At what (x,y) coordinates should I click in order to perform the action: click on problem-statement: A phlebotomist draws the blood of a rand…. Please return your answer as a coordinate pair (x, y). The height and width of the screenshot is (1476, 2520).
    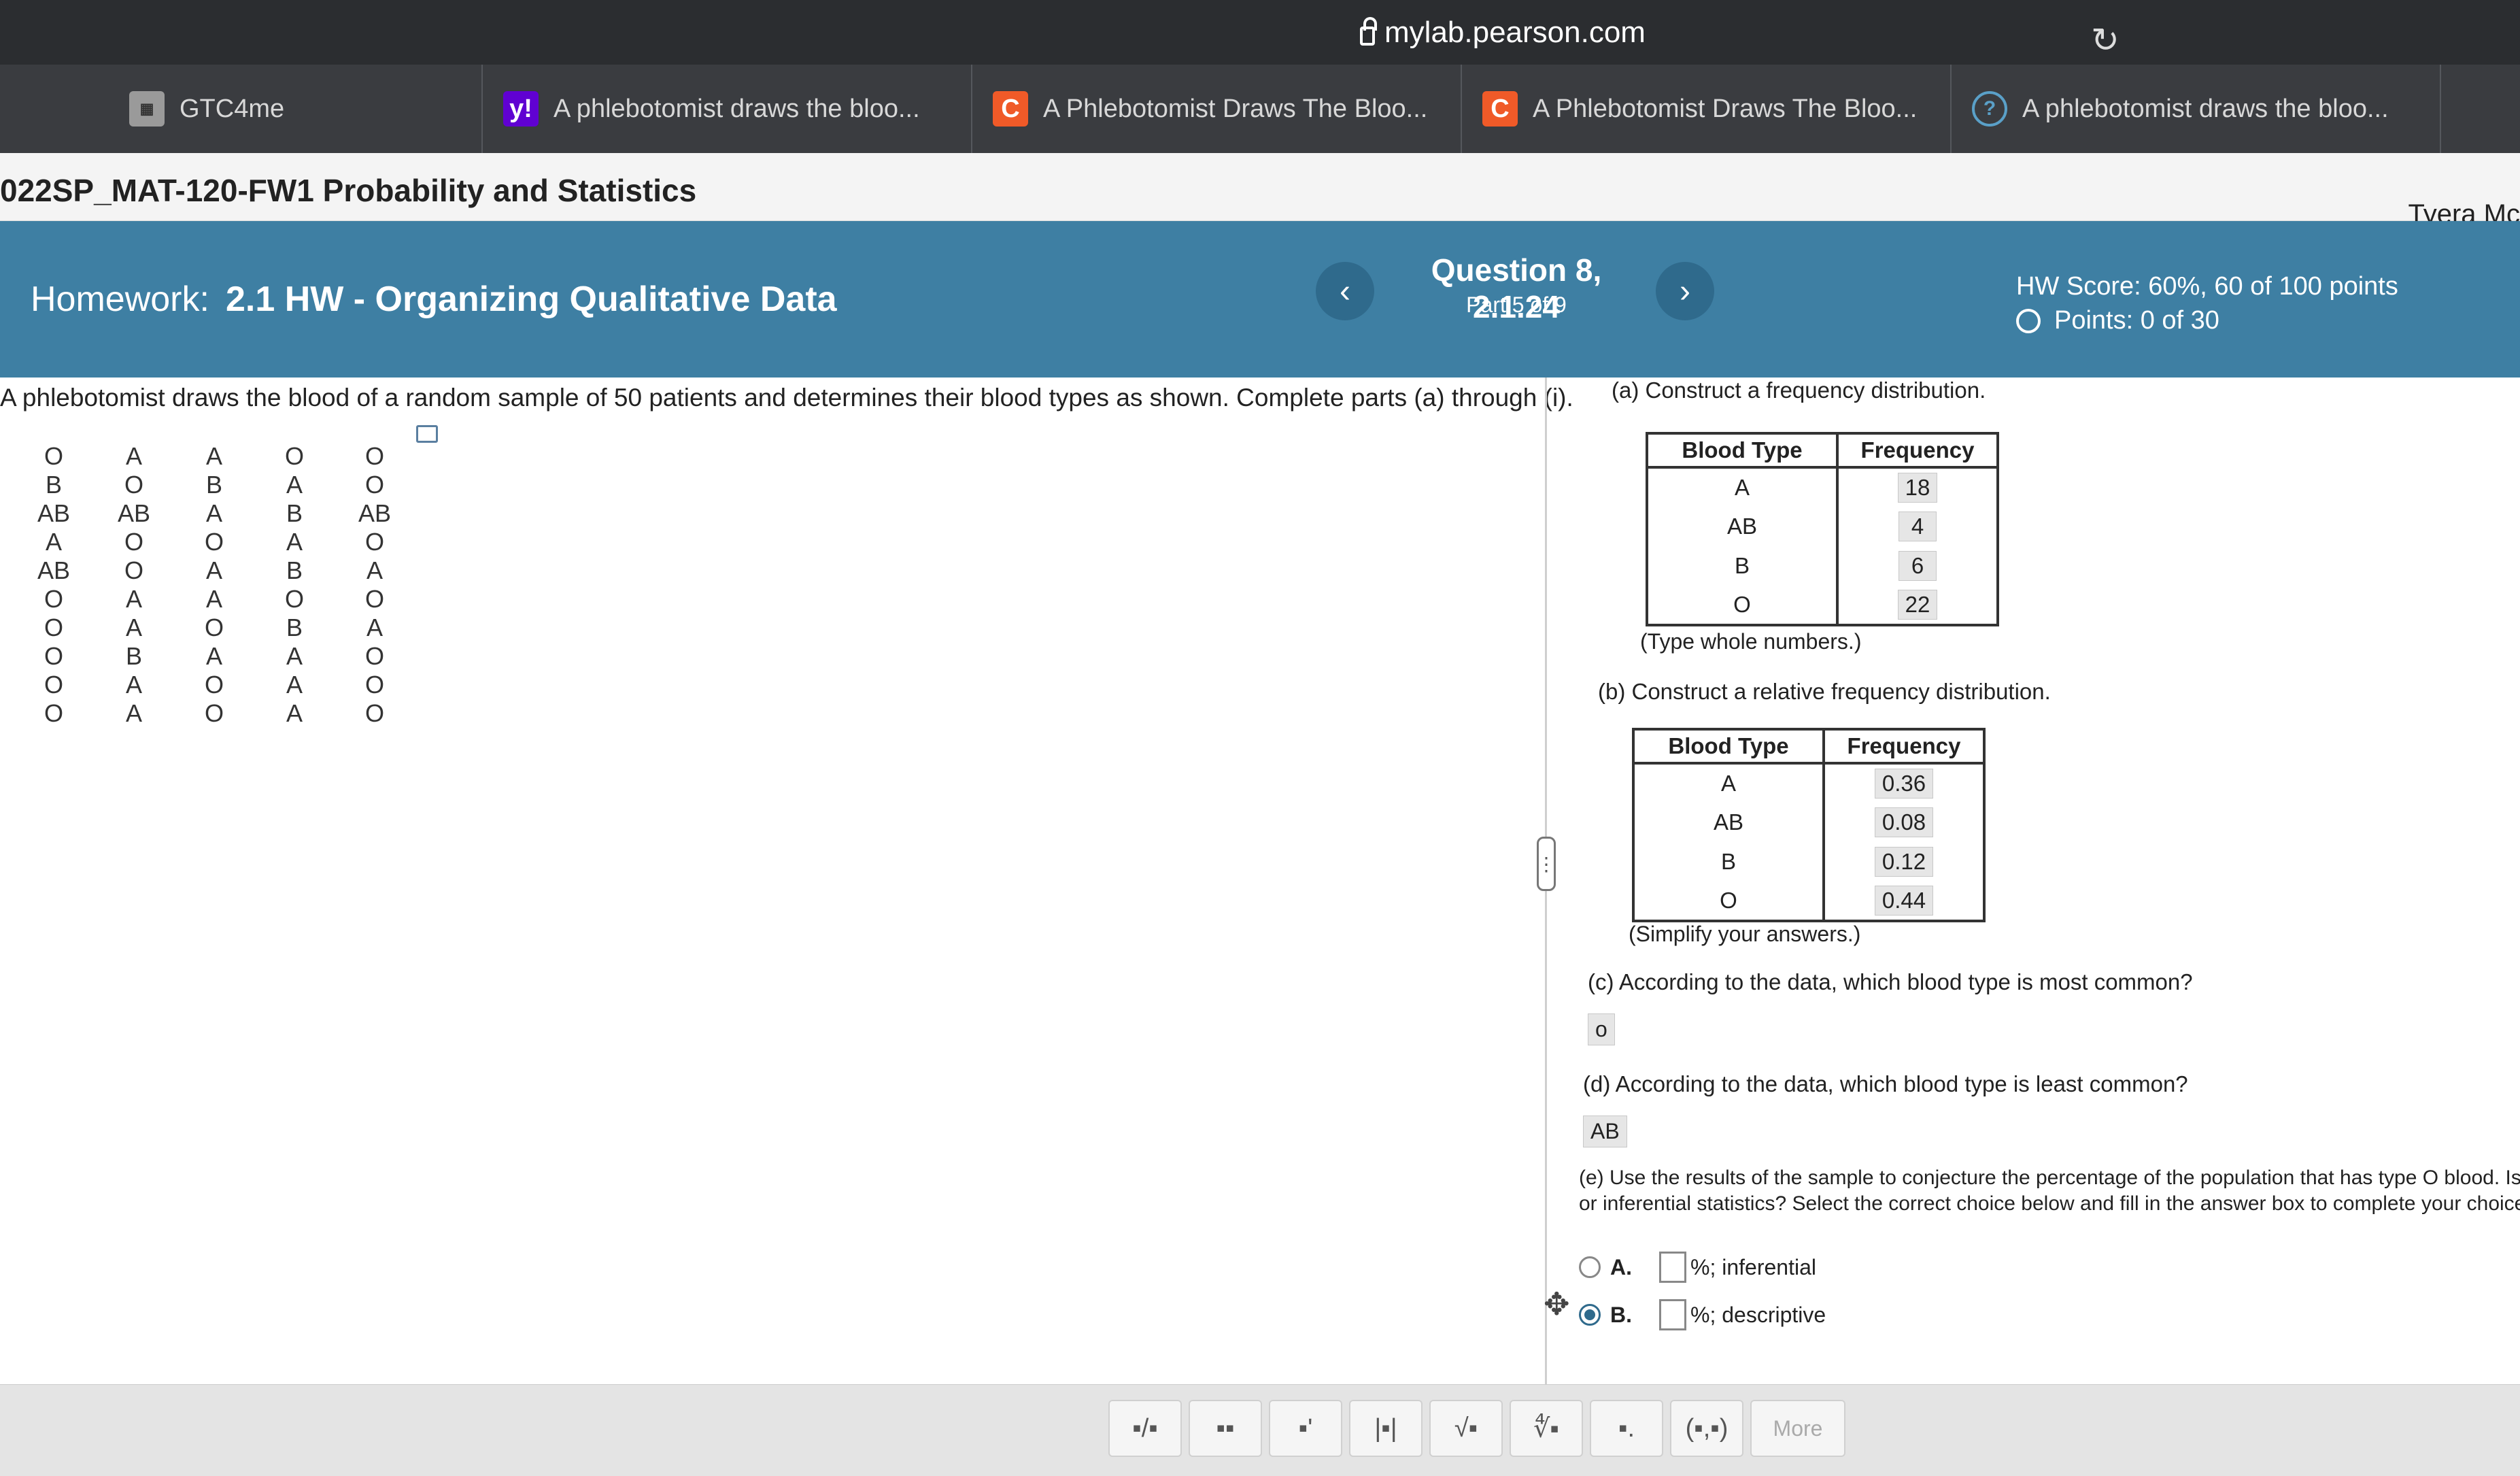
    Looking at the image, I should click on (786, 398).